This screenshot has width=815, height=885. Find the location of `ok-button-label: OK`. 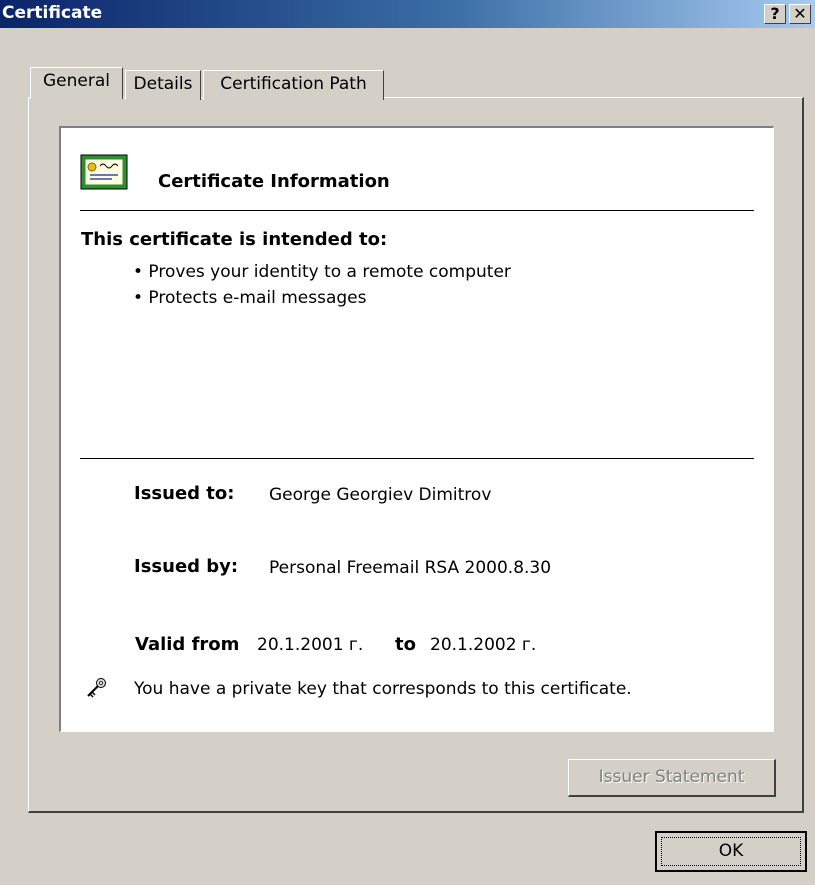

ok-button-label: OK is located at coordinates (731, 851).